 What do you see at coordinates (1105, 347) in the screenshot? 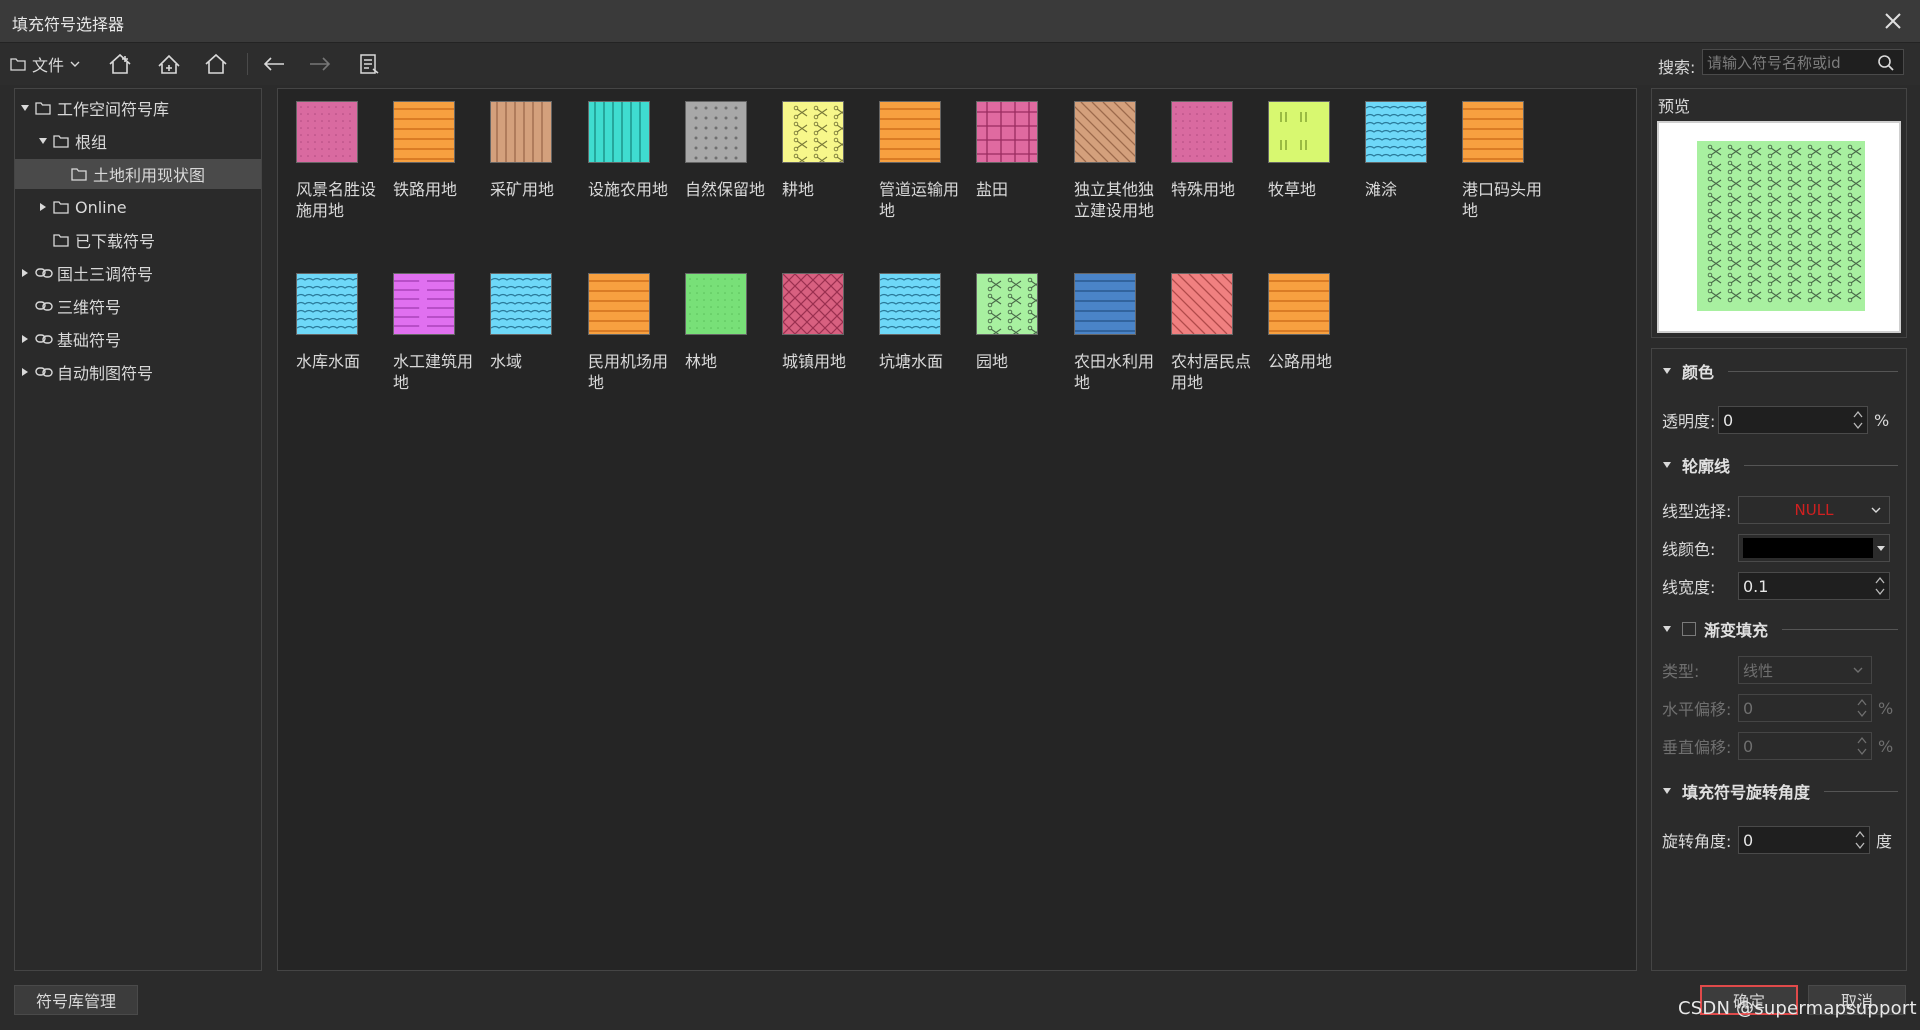
I see `symbol-item: 农田水利用地` at bounding box center [1105, 347].